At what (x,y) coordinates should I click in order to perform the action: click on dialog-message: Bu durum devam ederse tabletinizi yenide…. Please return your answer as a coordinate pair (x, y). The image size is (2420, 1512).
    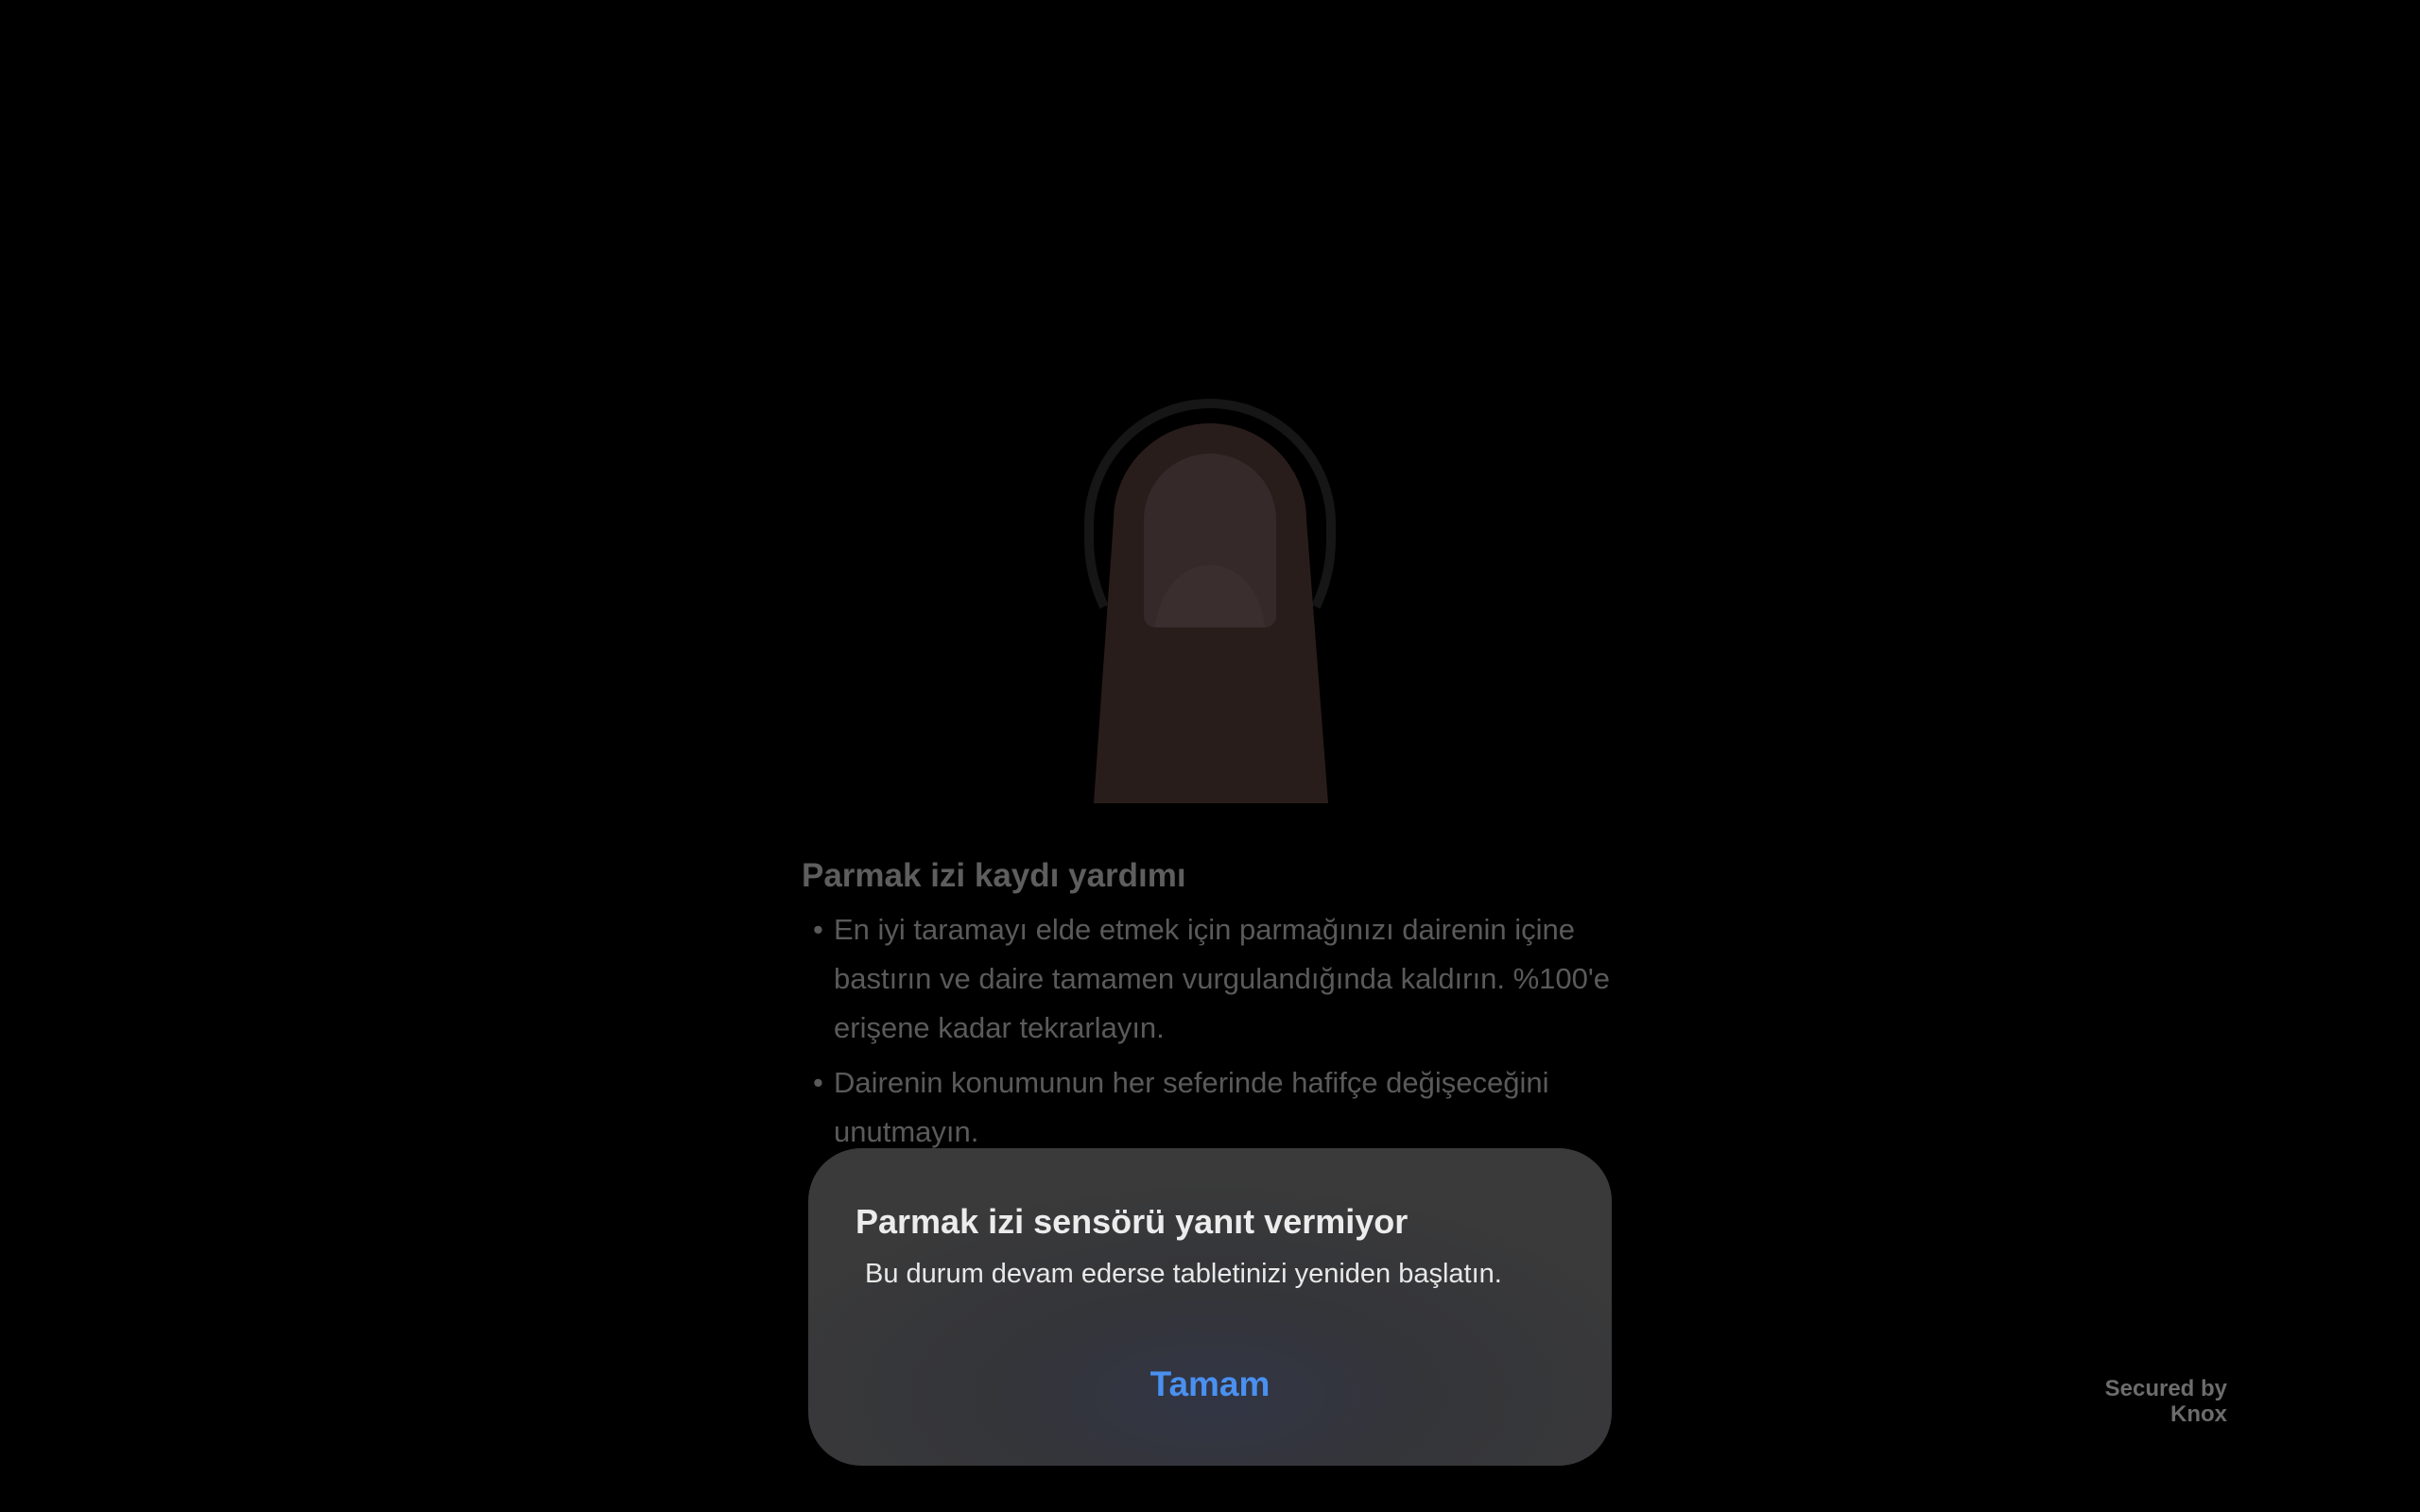
    Looking at the image, I should click on (1183, 1274).